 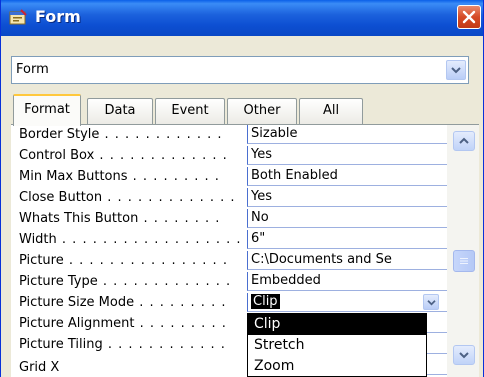 I want to click on size-mode-dropdown-list: Clip Stretch Zoom, so click(x=337, y=345).